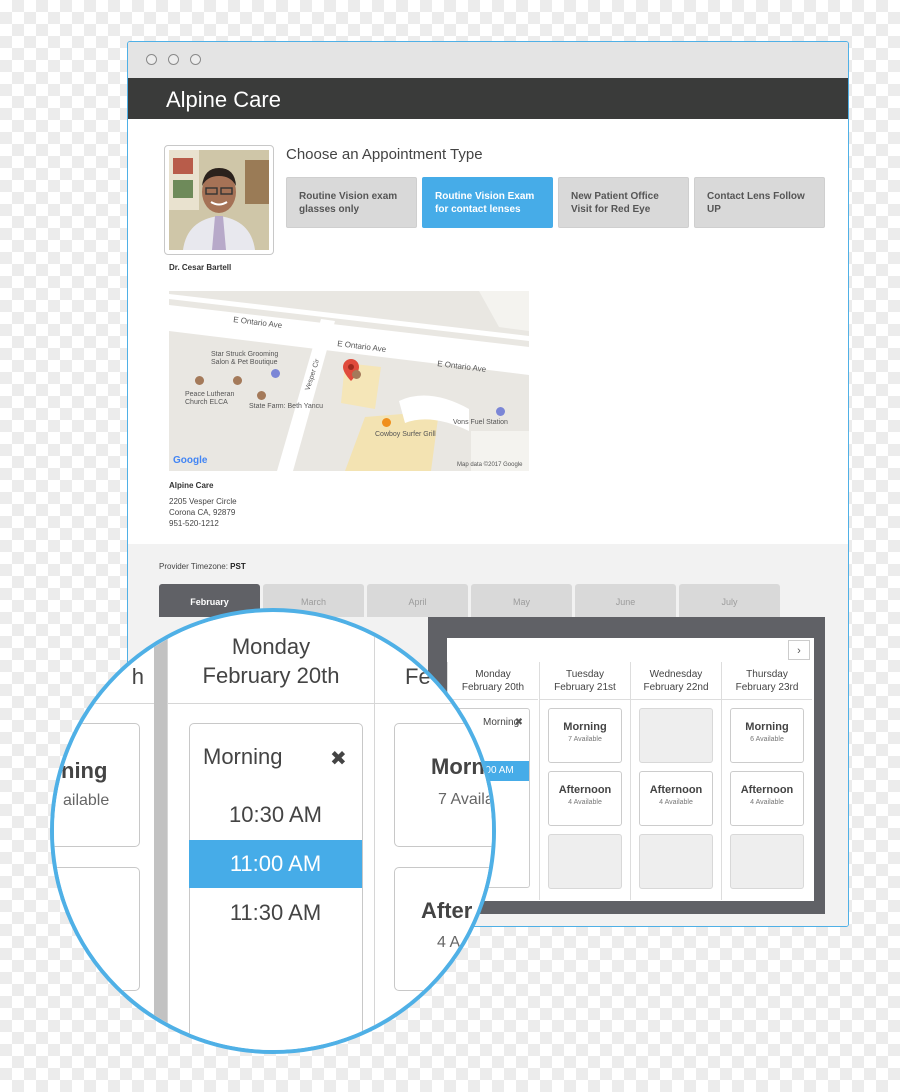 The width and height of the screenshot is (900, 1092). What do you see at coordinates (137, 676) in the screenshot?
I see `zoom-left-partial-head: h` at bounding box center [137, 676].